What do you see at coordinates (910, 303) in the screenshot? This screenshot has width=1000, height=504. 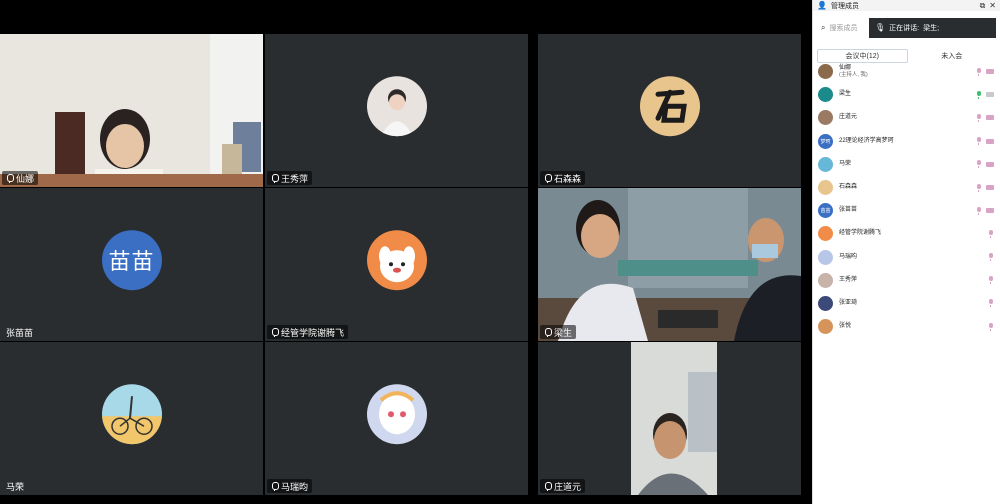 I see `member-name-block: 张亚琦` at bounding box center [910, 303].